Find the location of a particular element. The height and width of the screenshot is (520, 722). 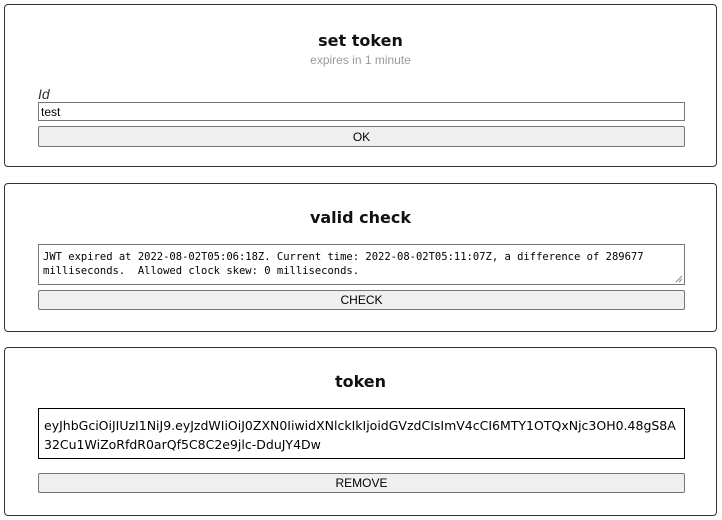

set-token-subtitle: expires in 1 minute is located at coordinates (360, 60).